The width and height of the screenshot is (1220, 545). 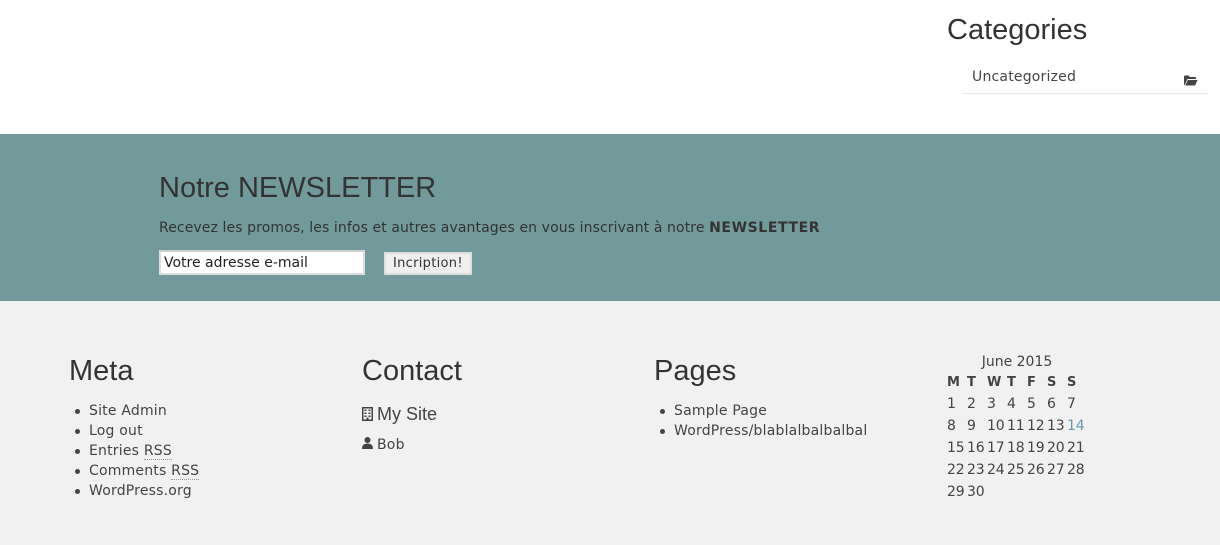 I want to click on weekday-header: F, so click(x=1032, y=382).